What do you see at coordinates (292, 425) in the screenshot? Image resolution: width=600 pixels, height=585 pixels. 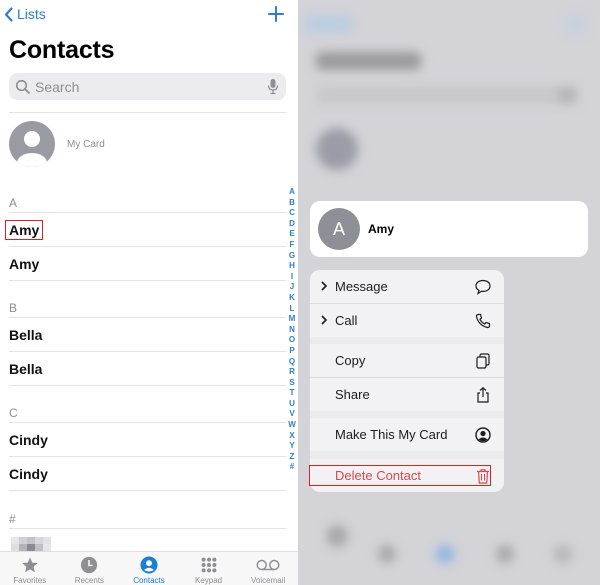 I see `index-letter: W` at bounding box center [292, 425].